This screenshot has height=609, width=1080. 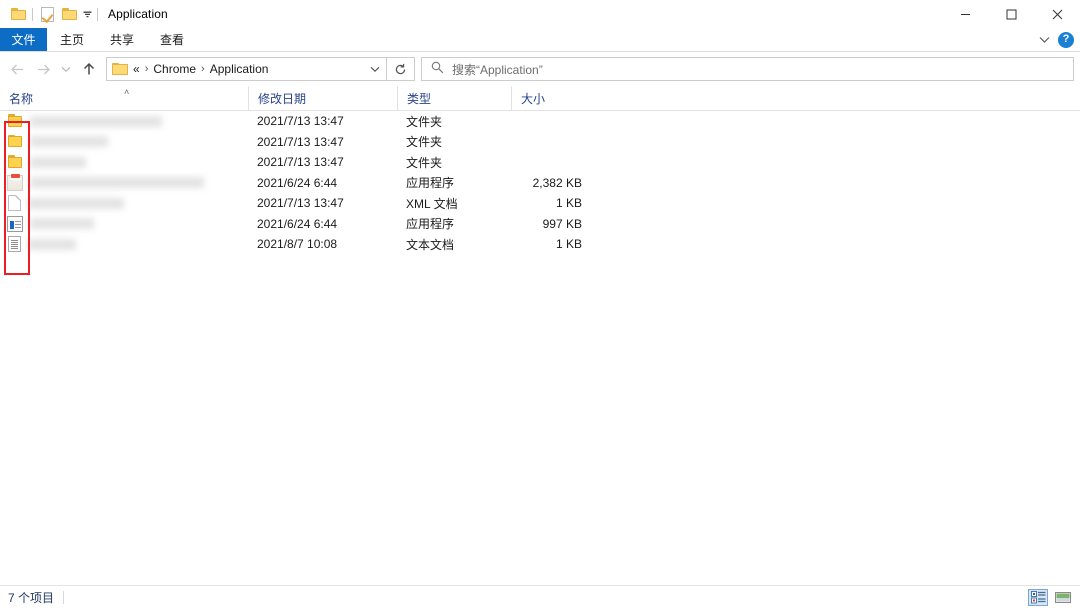 What do you see at coordinates (120, 69) in the screenshot?
I see `breadcrumb-folder-icon` at bounding box center [120, 69].